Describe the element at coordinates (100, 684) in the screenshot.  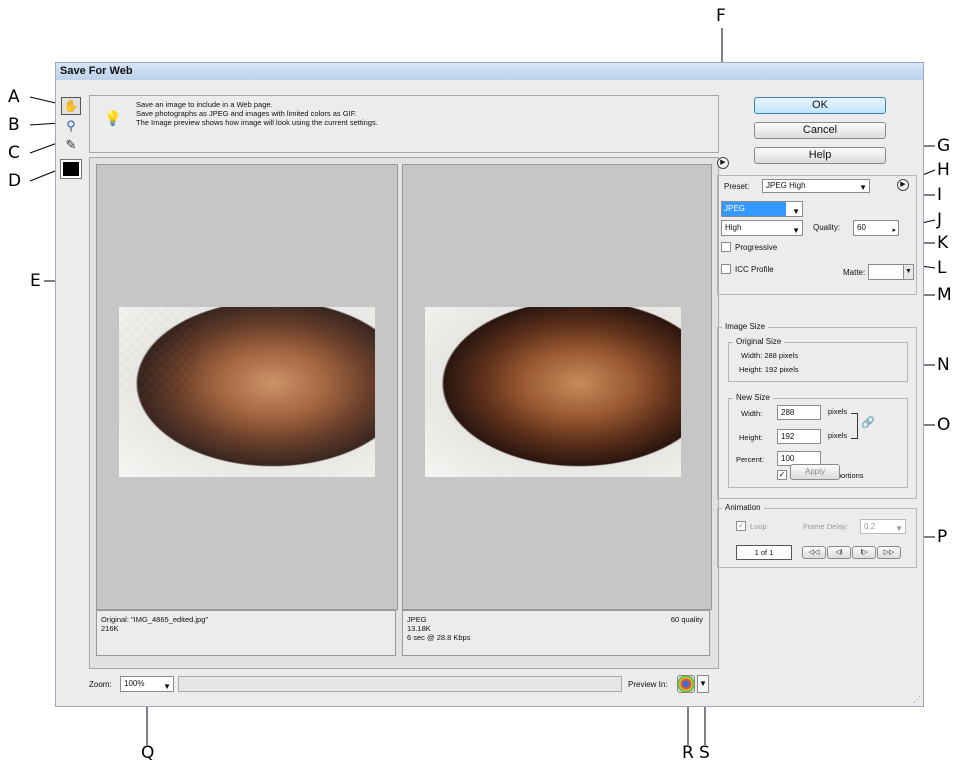
I see `zoom-label: Zoom:` at that location.